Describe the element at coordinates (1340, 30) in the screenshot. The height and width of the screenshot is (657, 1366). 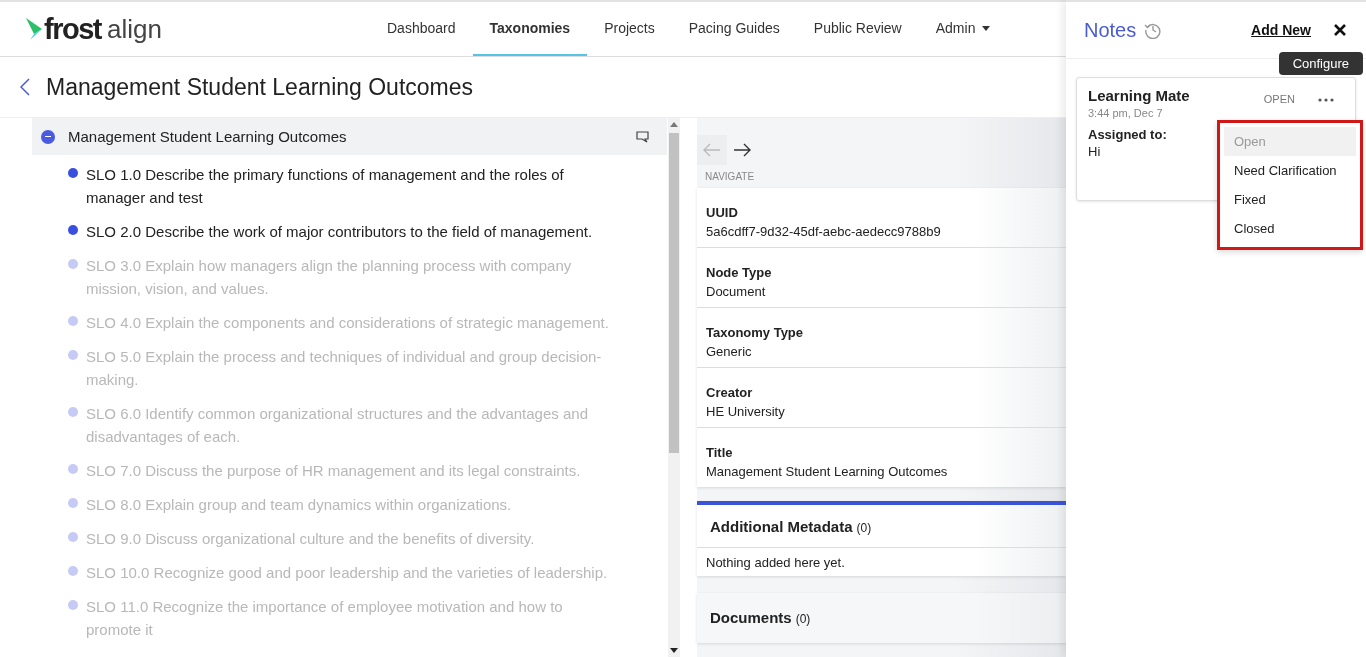
I see `close-icon` at that location.